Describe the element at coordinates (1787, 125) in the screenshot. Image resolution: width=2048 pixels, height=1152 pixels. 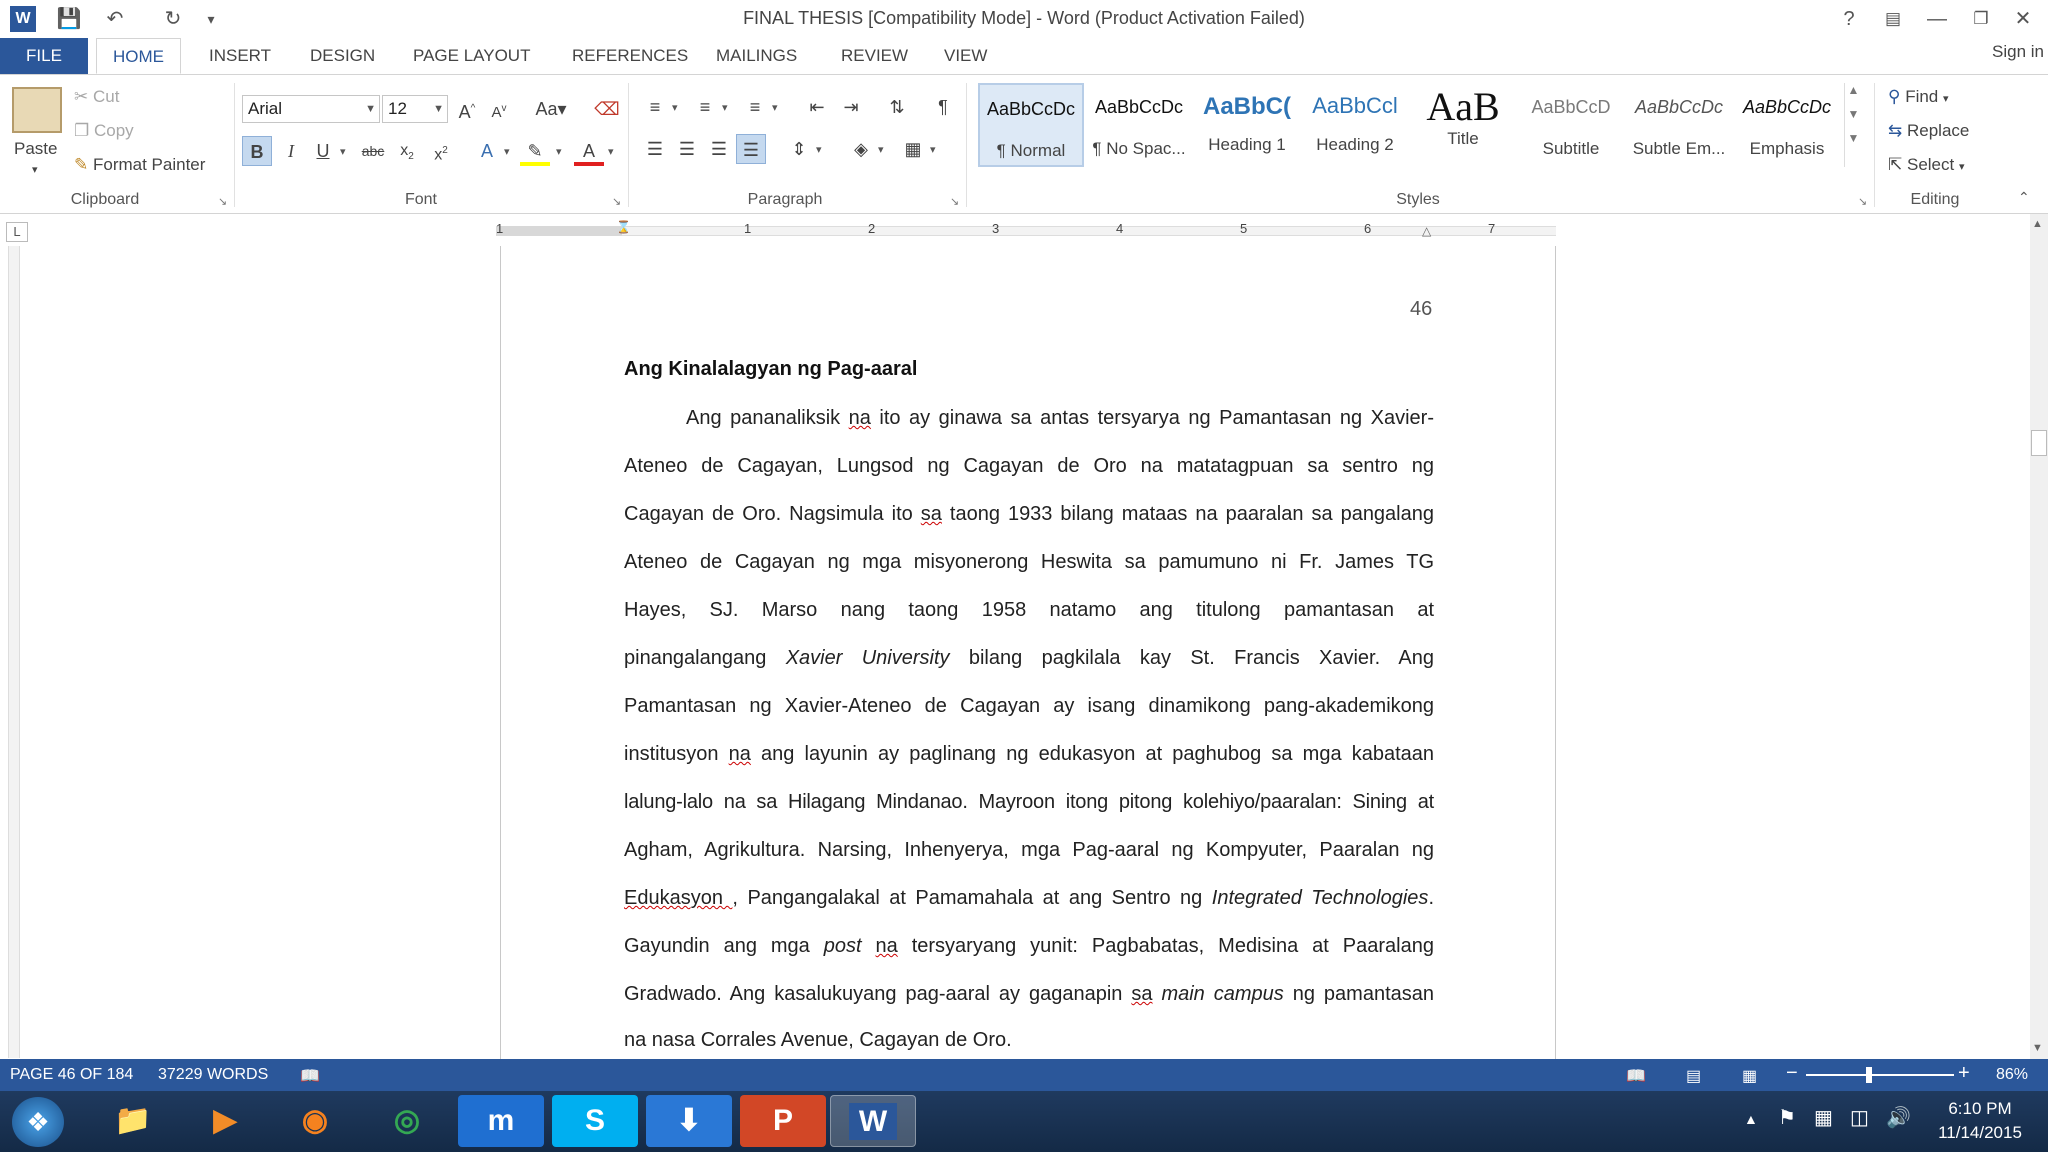
I see `style-emphasis: AaBbCcDc Emphasis` at that location.